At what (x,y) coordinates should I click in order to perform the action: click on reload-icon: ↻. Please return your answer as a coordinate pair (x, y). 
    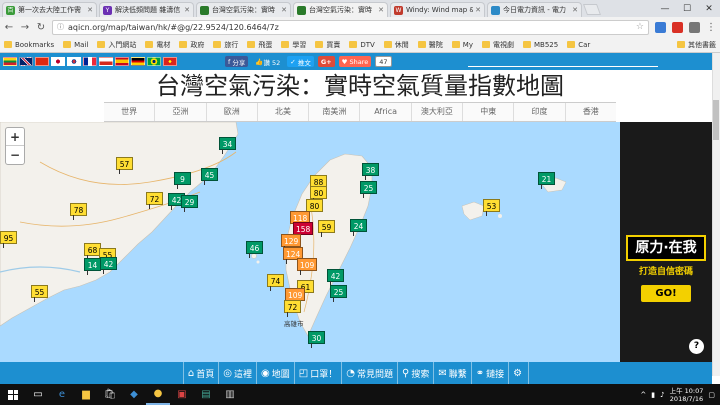
    Looking at the image, I should click on (41, 27).